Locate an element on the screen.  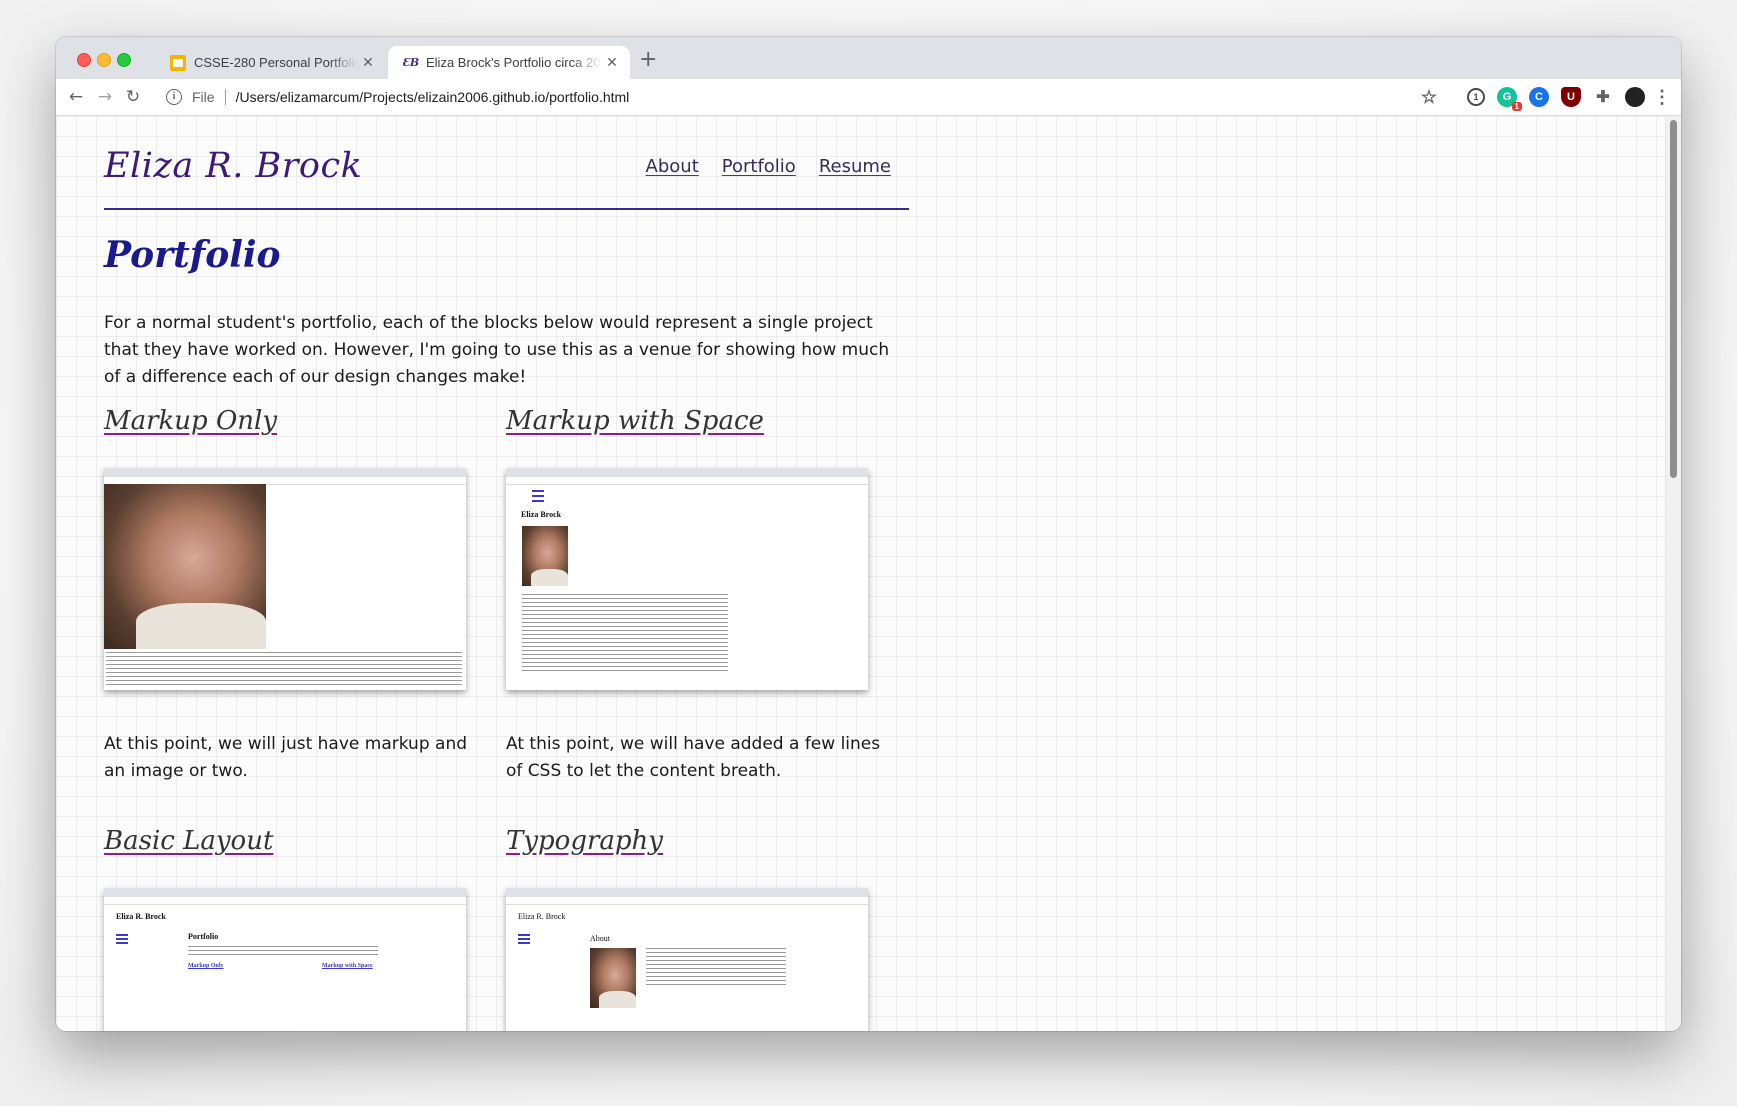
ublock-icon: U is located at coordinates (1571, 97).